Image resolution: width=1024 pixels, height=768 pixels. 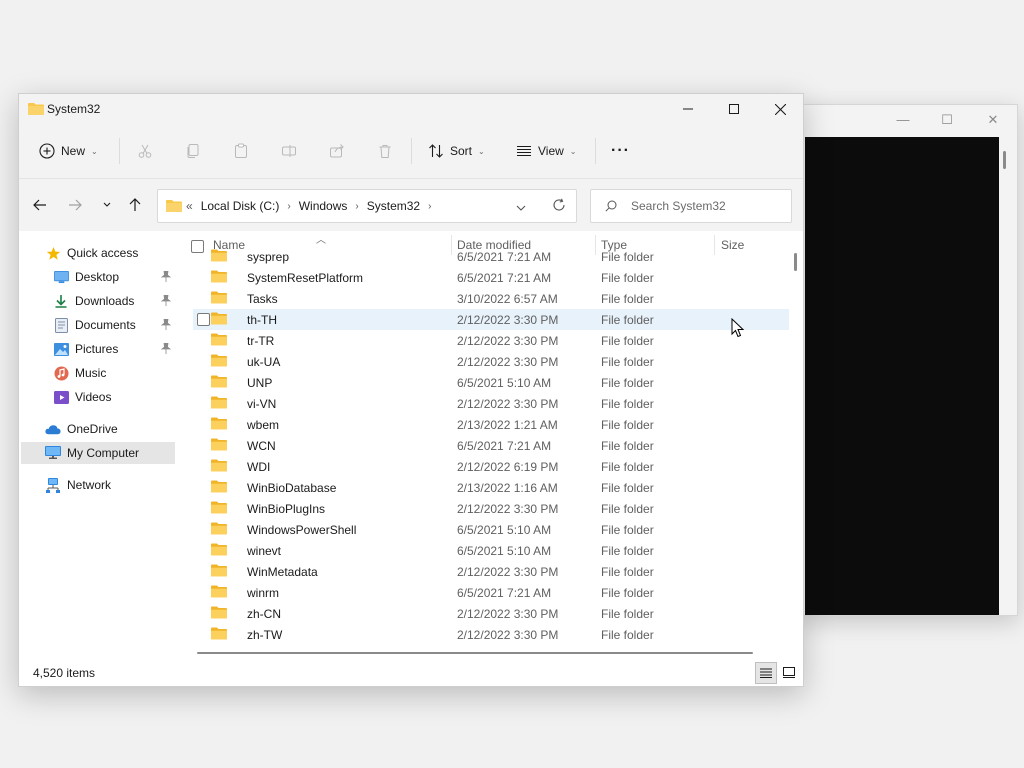 I want to click on toolbar-divider, so click(x=119, y=151).